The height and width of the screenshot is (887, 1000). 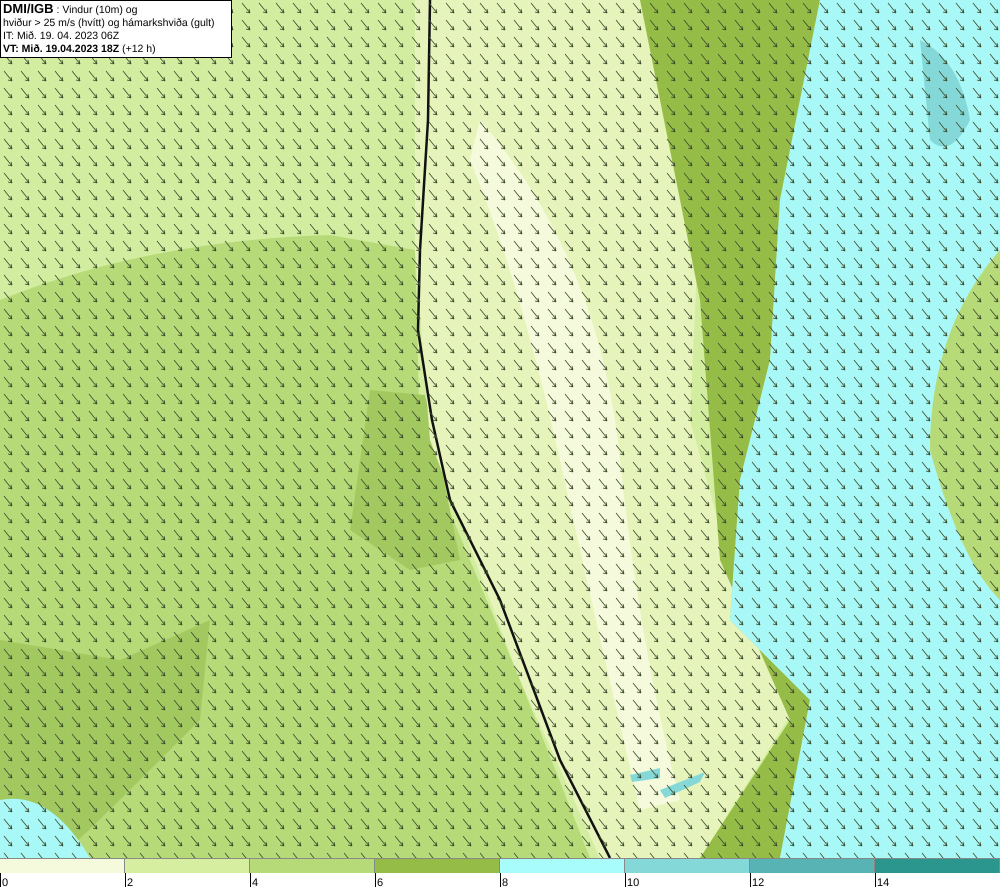 What do you see at coordinates (61, 36) in the screenshot?
I see `map-info-text: IT: Mið. 19. 04. 2023 06Z` at bounding box center [61, 36].